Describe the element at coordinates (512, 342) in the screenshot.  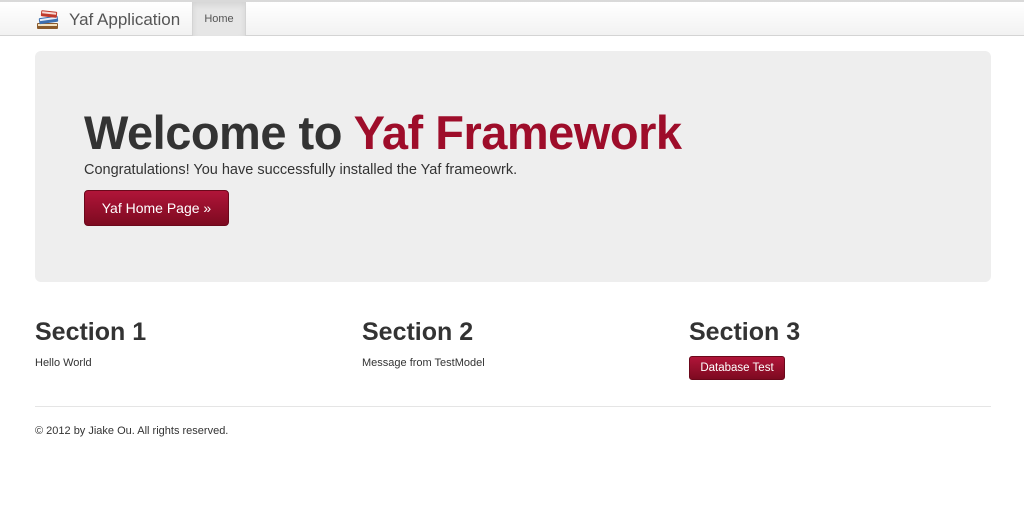
I see `section-2: Section 2 Message from TestModel` at that location.